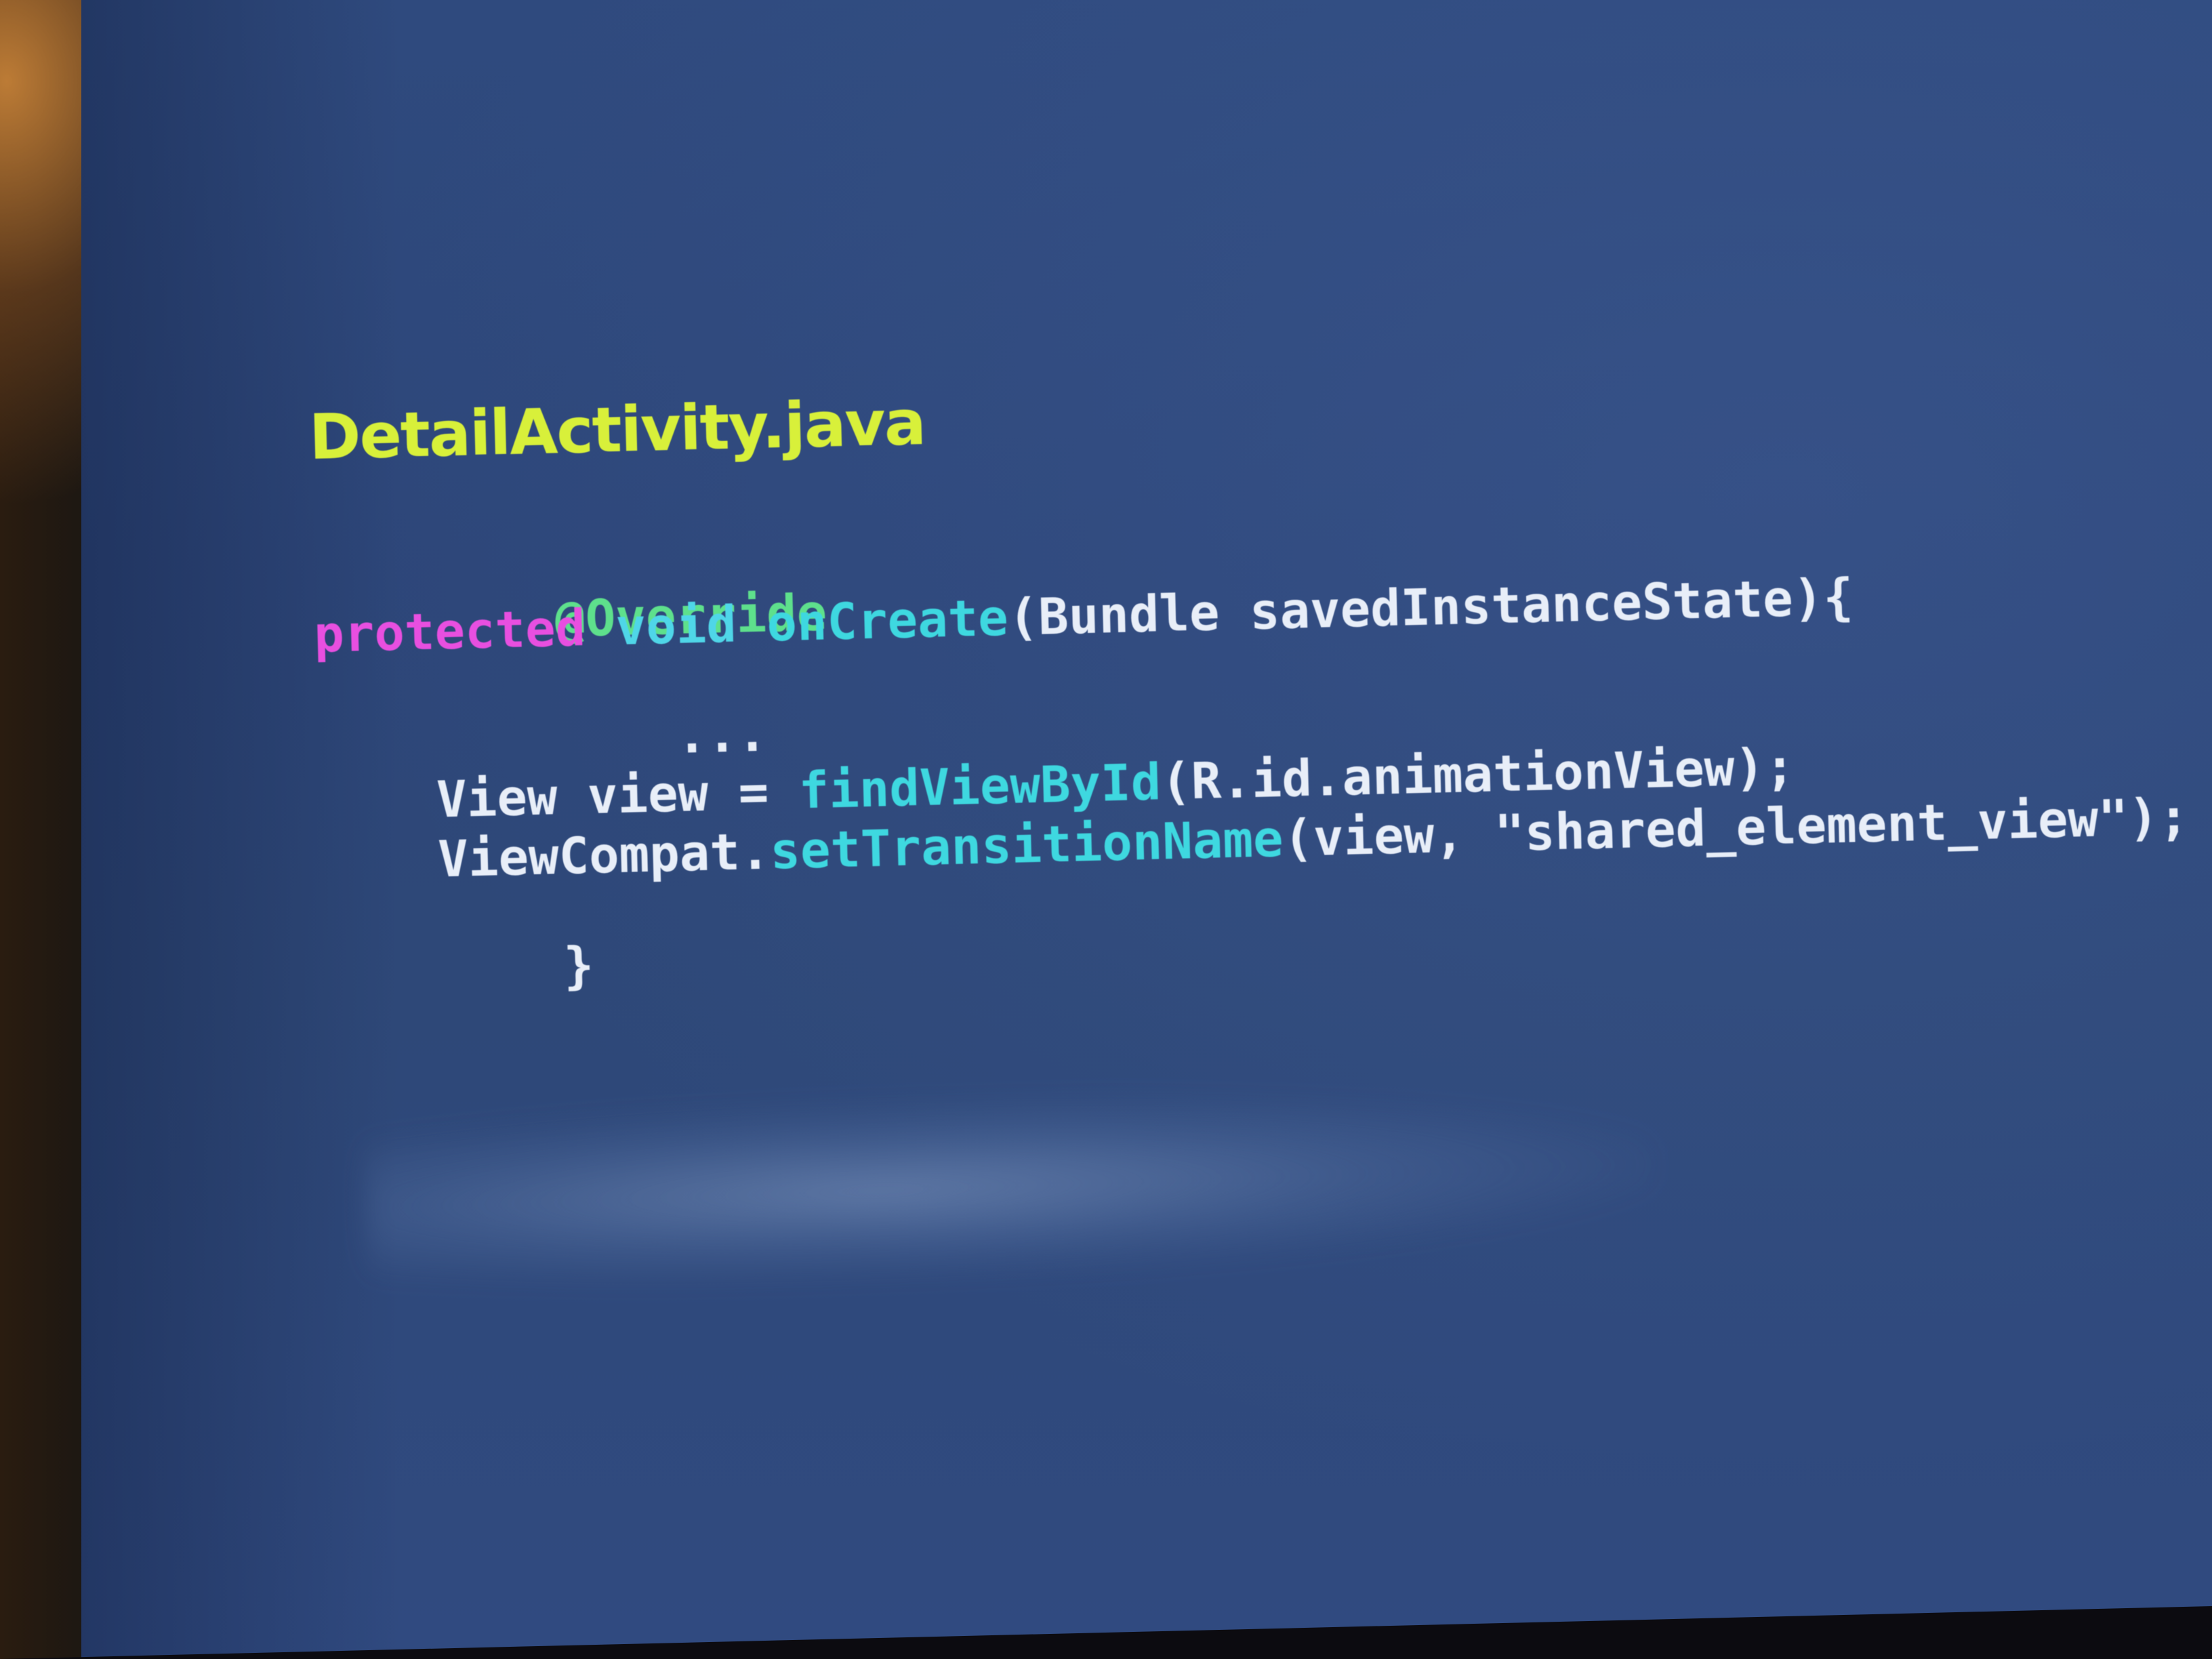 The height and width of the screenshot is (1659, 2212). I want to click on assignment-token: View view =, so click(618, 796).